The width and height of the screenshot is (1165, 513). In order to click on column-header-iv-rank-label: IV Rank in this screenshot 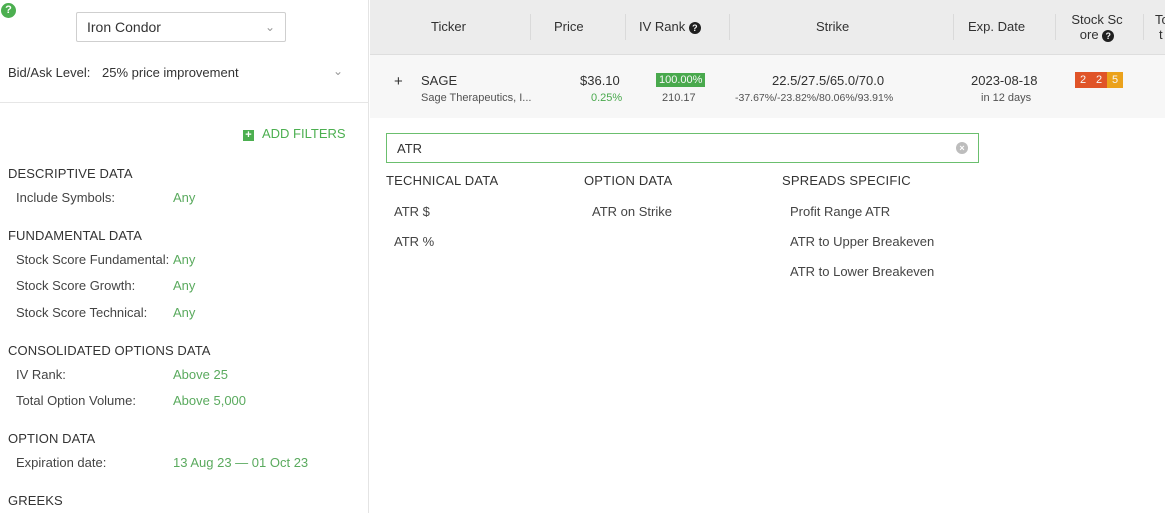, I will do `click(662, 26)`.